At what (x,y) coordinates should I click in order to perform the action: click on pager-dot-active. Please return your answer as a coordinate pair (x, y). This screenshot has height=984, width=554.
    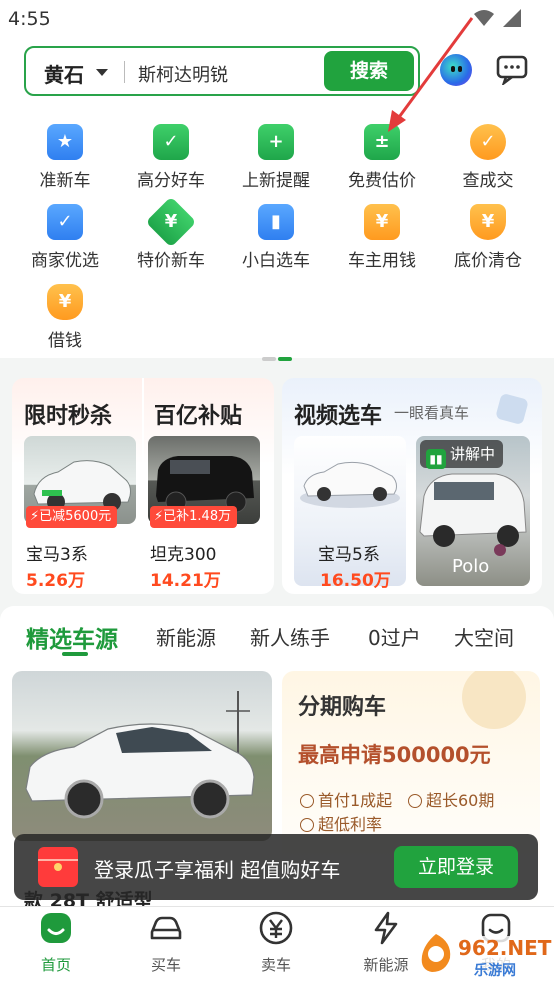
    Looking at the image, I should click on (285, 359).